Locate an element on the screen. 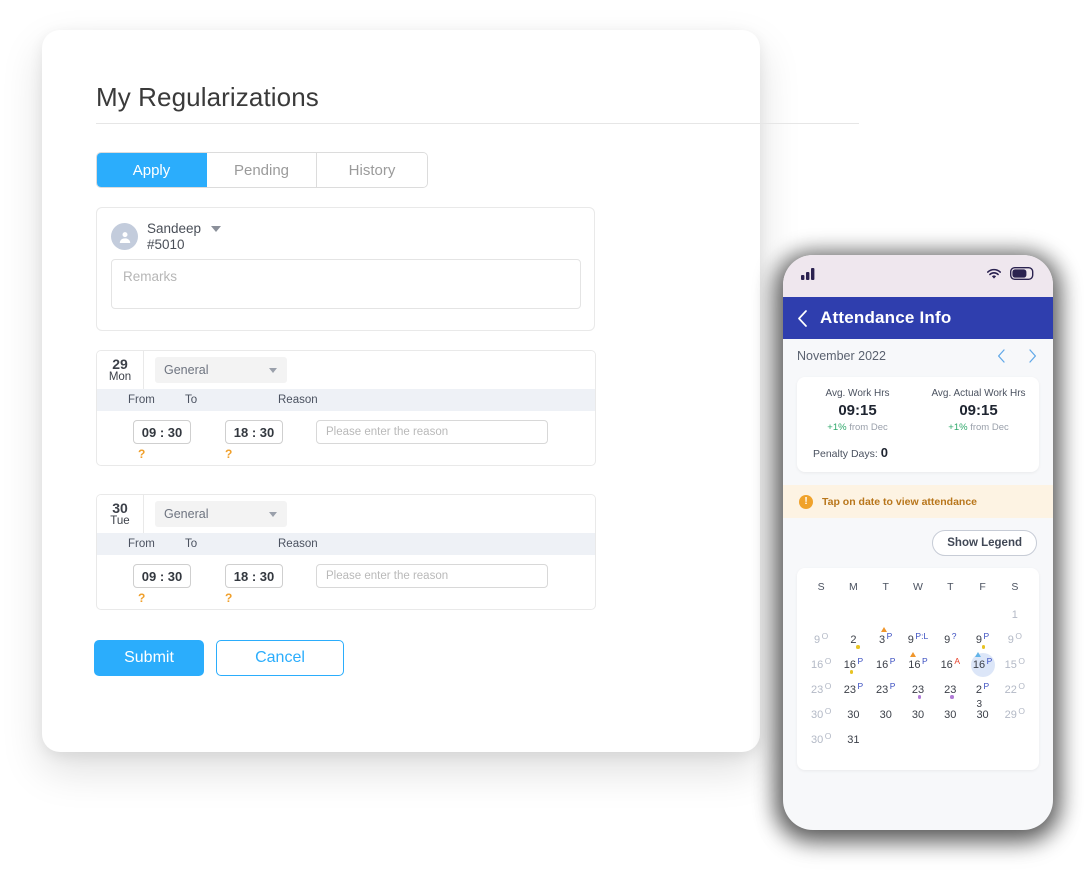 The image size is (1090, 883). calendar-day-content: 23 P is located at coordinates (853, 688).